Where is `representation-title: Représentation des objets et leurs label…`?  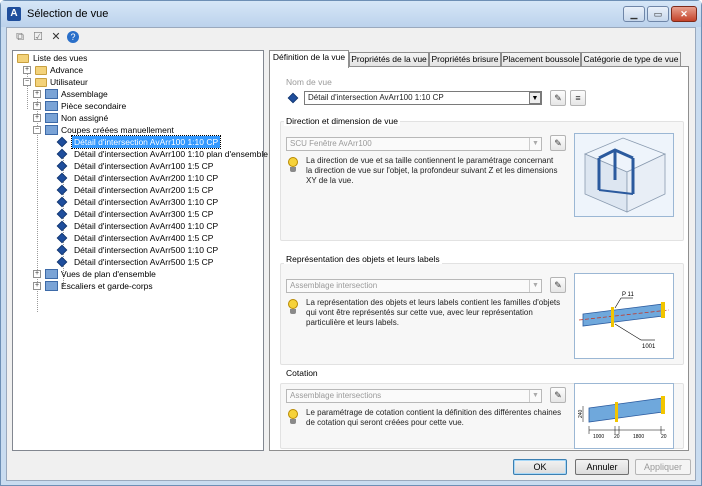 representation-title: Représentation des objets et leurs label… is located at coordinates (363, 259).